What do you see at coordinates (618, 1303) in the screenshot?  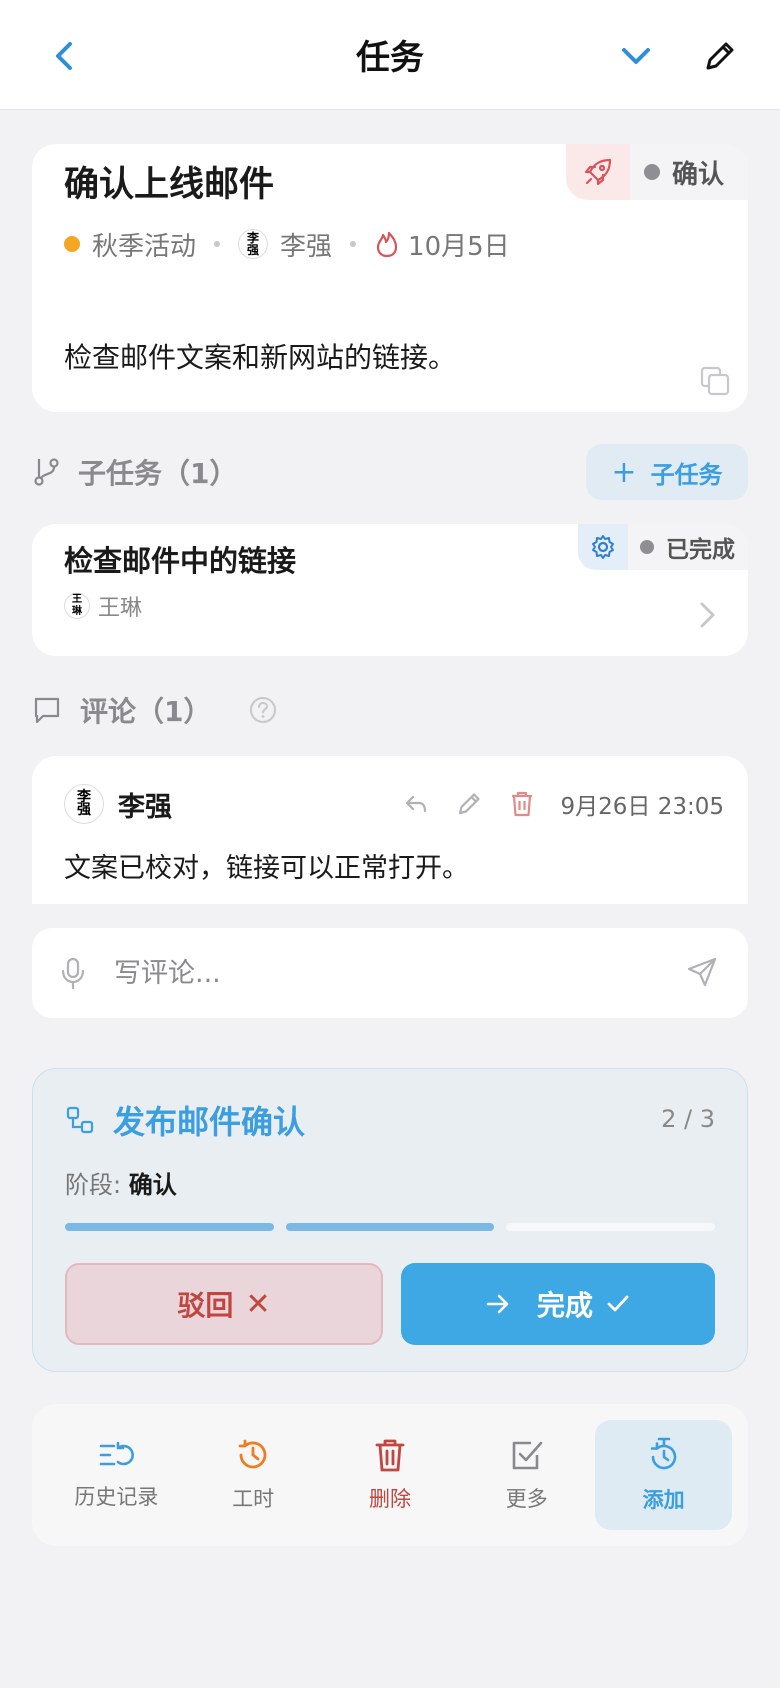 I see `check-icon` at bounding box center [618, 1303].